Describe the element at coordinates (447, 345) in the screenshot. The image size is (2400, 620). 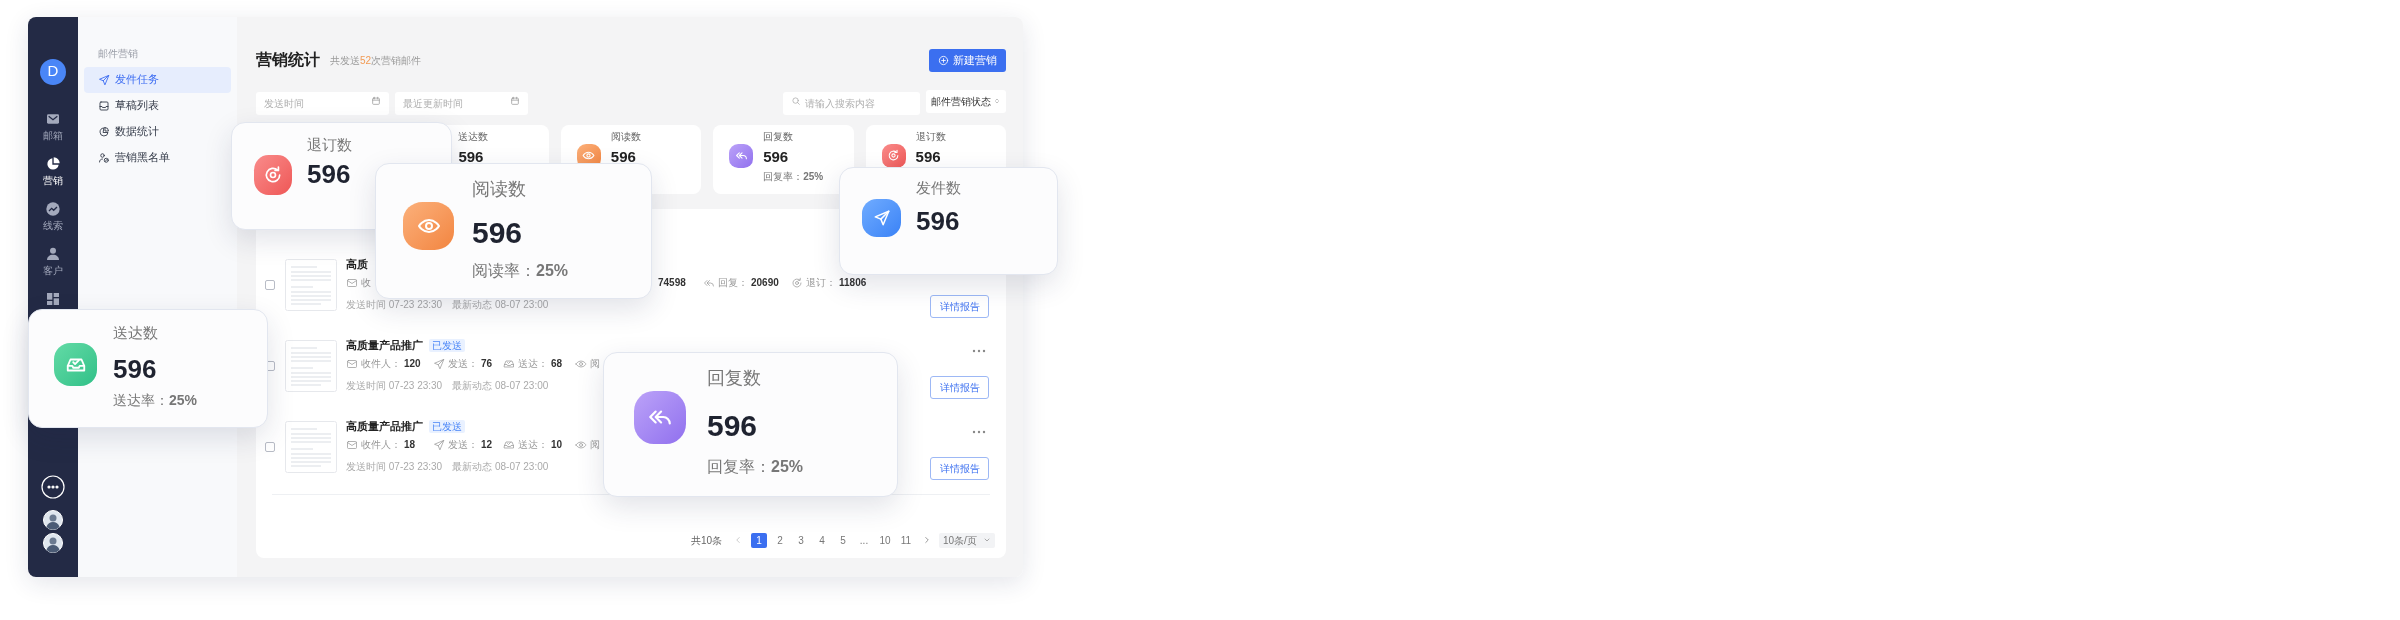
I see `status-tag: 已发送` at that location.